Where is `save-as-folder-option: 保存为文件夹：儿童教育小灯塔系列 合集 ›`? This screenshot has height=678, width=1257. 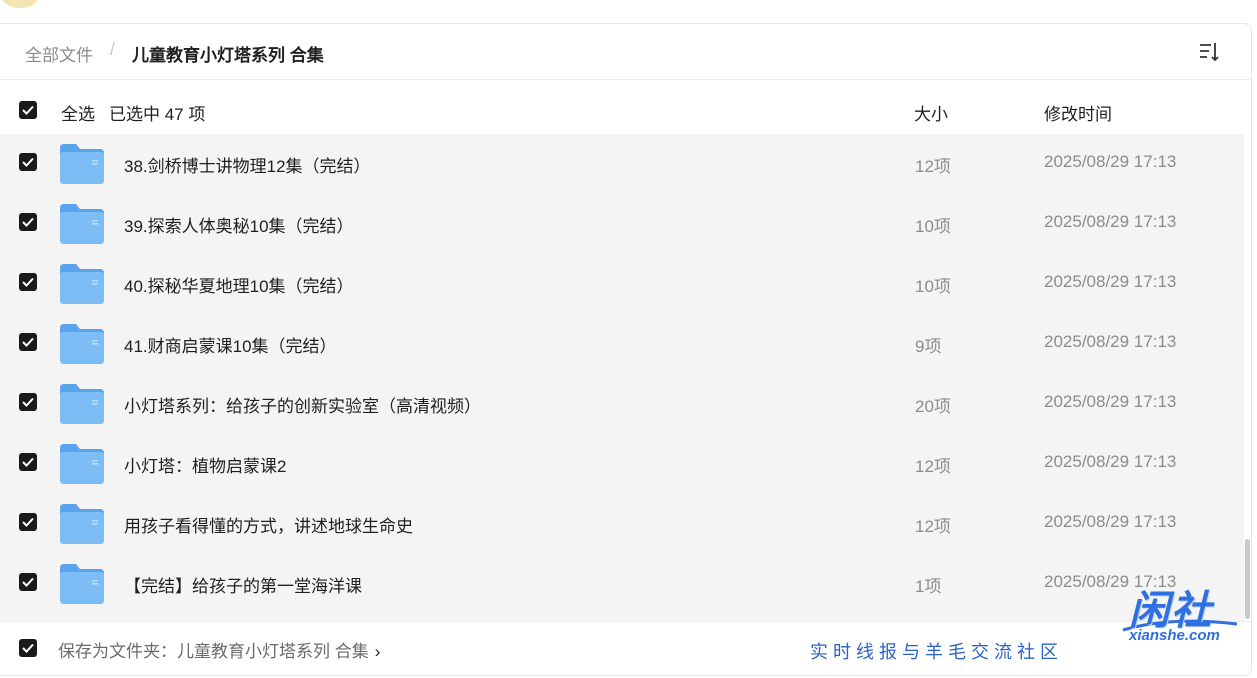
save-as-folder-option: 保存为文件夹：儿童教育小灯塔系列 合集 › is located at coordinates (219, 649).